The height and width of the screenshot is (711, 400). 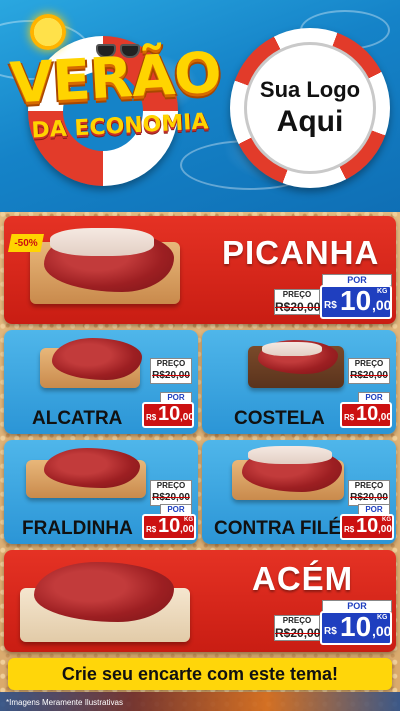 I want to click on product-name: ALCATRA, so click(x=77, y=418).